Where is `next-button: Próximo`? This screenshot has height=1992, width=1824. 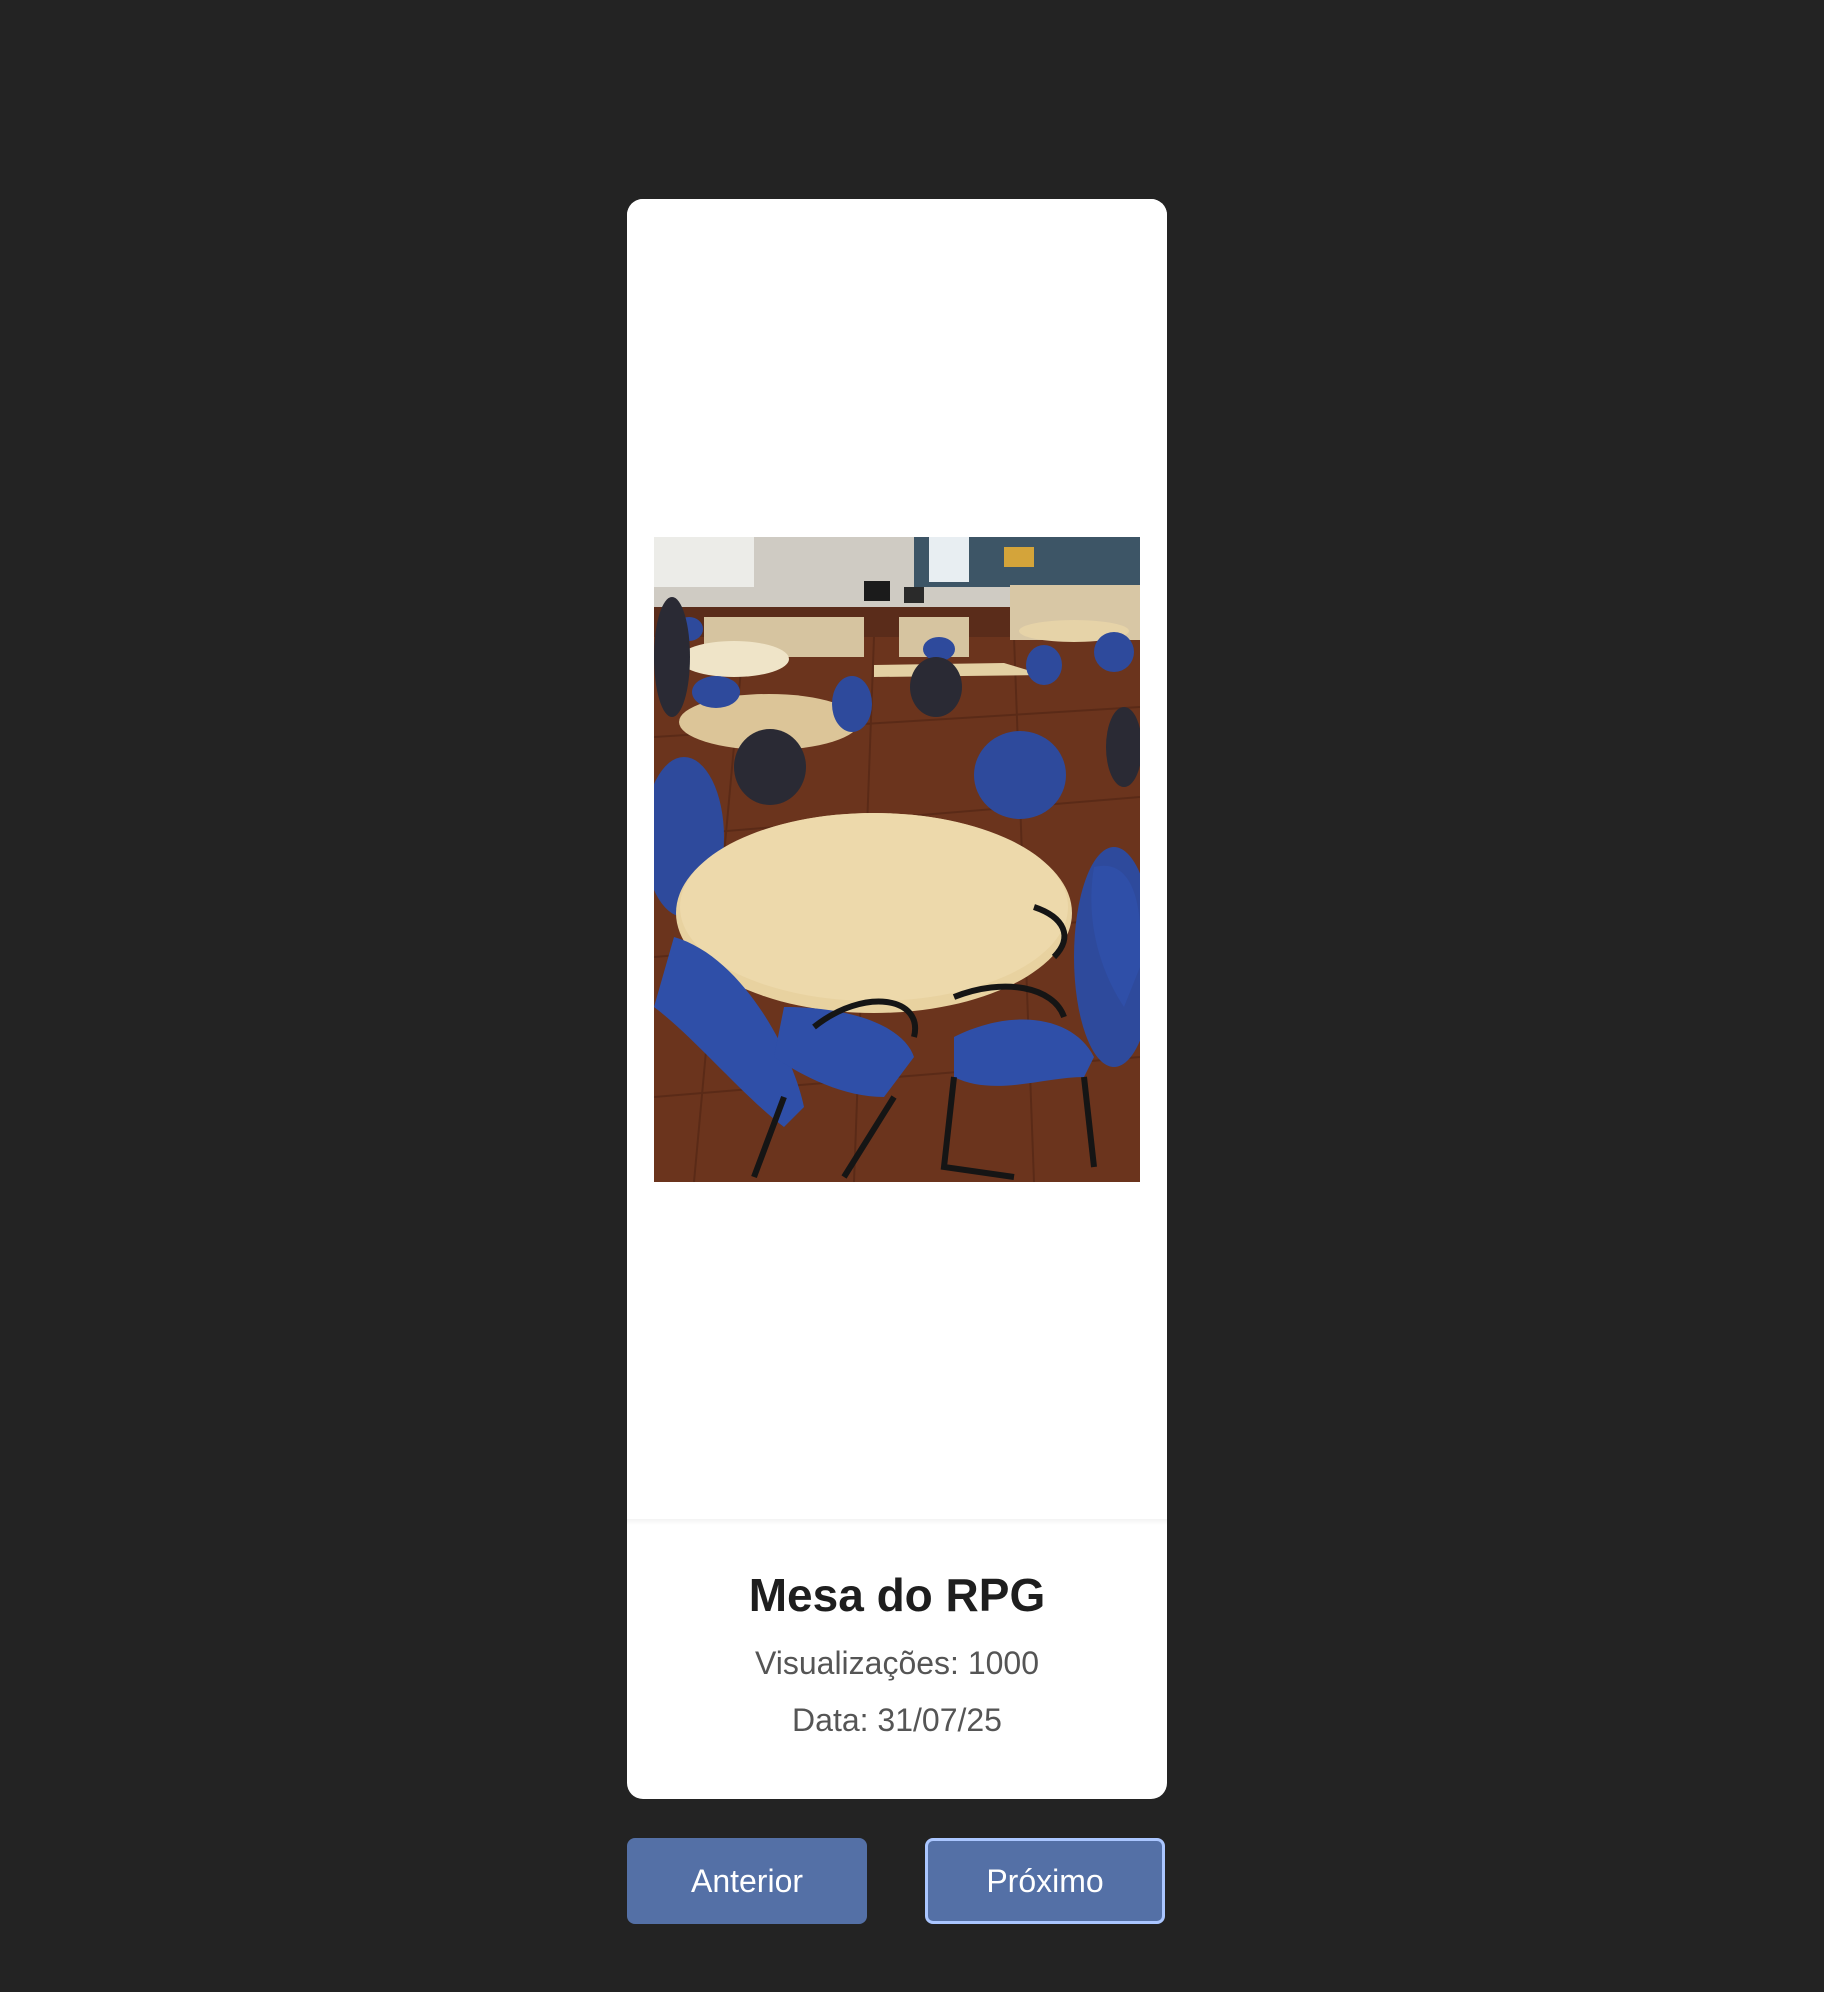
next-button: Próximo is located at coordinates (1045, 1881).